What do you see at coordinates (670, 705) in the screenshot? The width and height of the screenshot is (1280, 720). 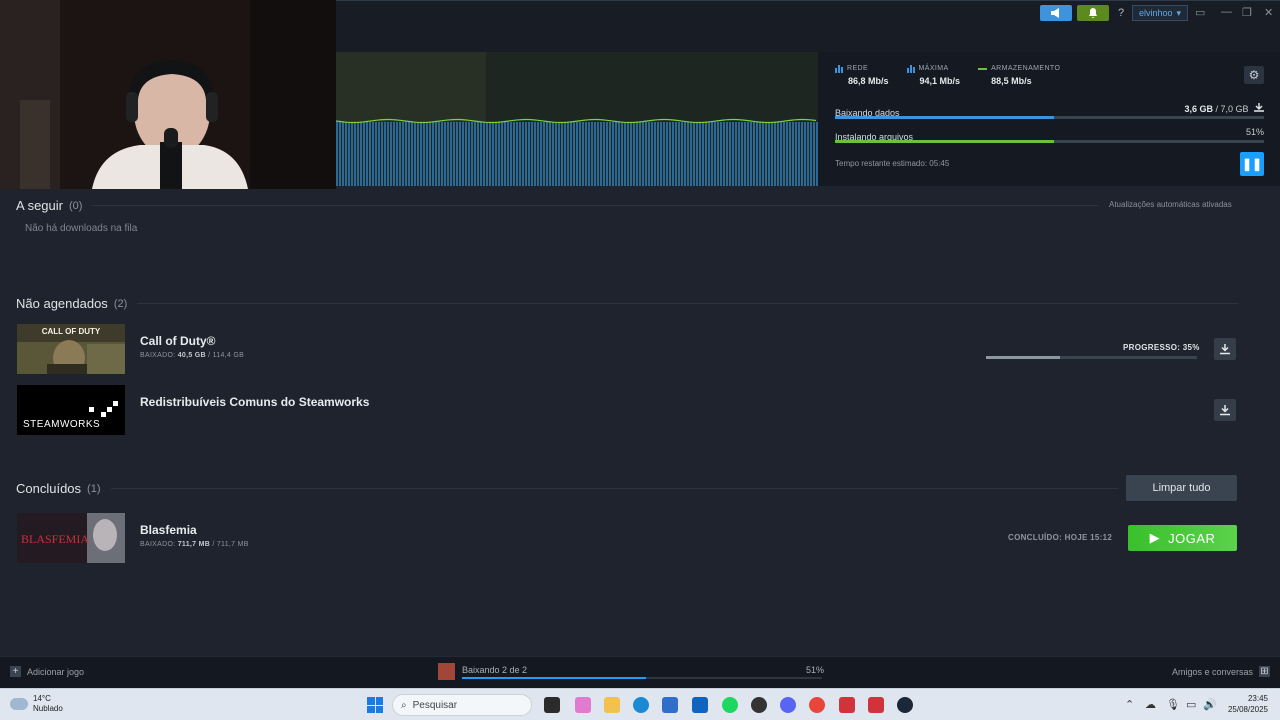 I see `store-icon` at bounding box center [670, 705].